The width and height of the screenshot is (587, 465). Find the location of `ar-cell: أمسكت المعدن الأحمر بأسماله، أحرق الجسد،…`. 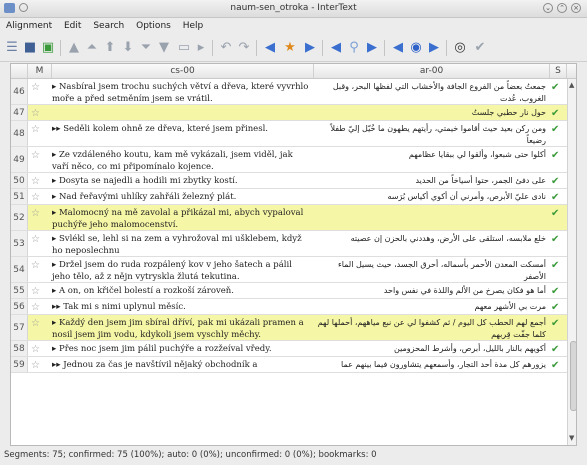

ar-cell: أمسكت المعدن الأحمر بأسماله، أحرق الجسد،… is located at coordinates (431, 271).